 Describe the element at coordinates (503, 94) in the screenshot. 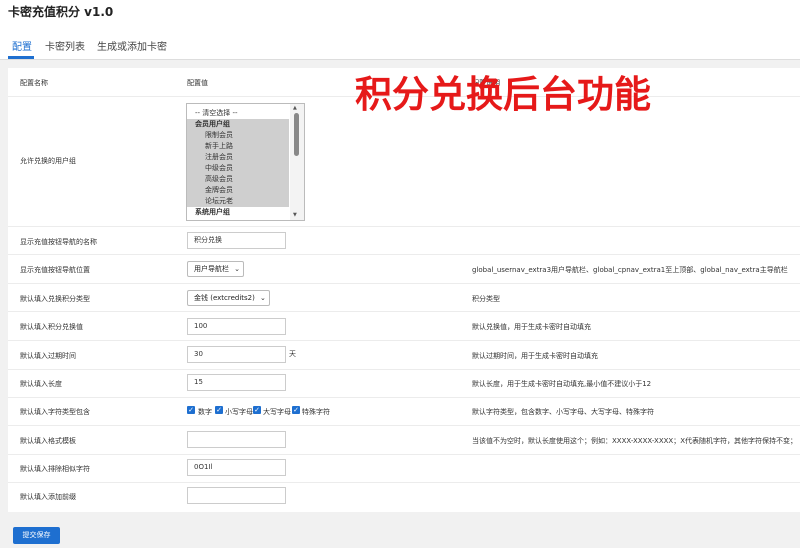

I see `overlay-banner: 积分兑换后台功能` at that location.